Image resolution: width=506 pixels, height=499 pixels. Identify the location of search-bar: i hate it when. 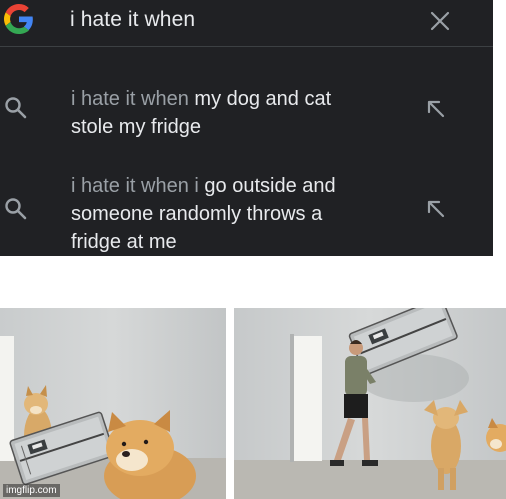
(246, 23).